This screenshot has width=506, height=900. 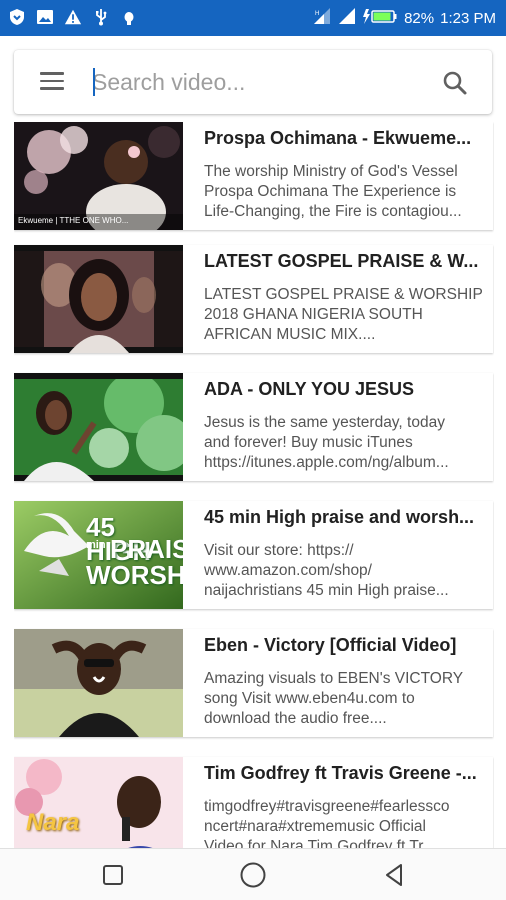 I want to click on search-icon, so click(x=455, y=83).